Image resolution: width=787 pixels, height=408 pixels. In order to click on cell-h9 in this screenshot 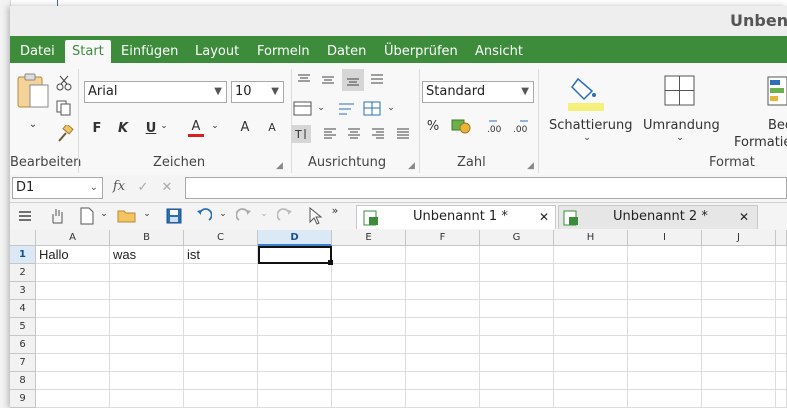, I will do `click(591, 399)`.